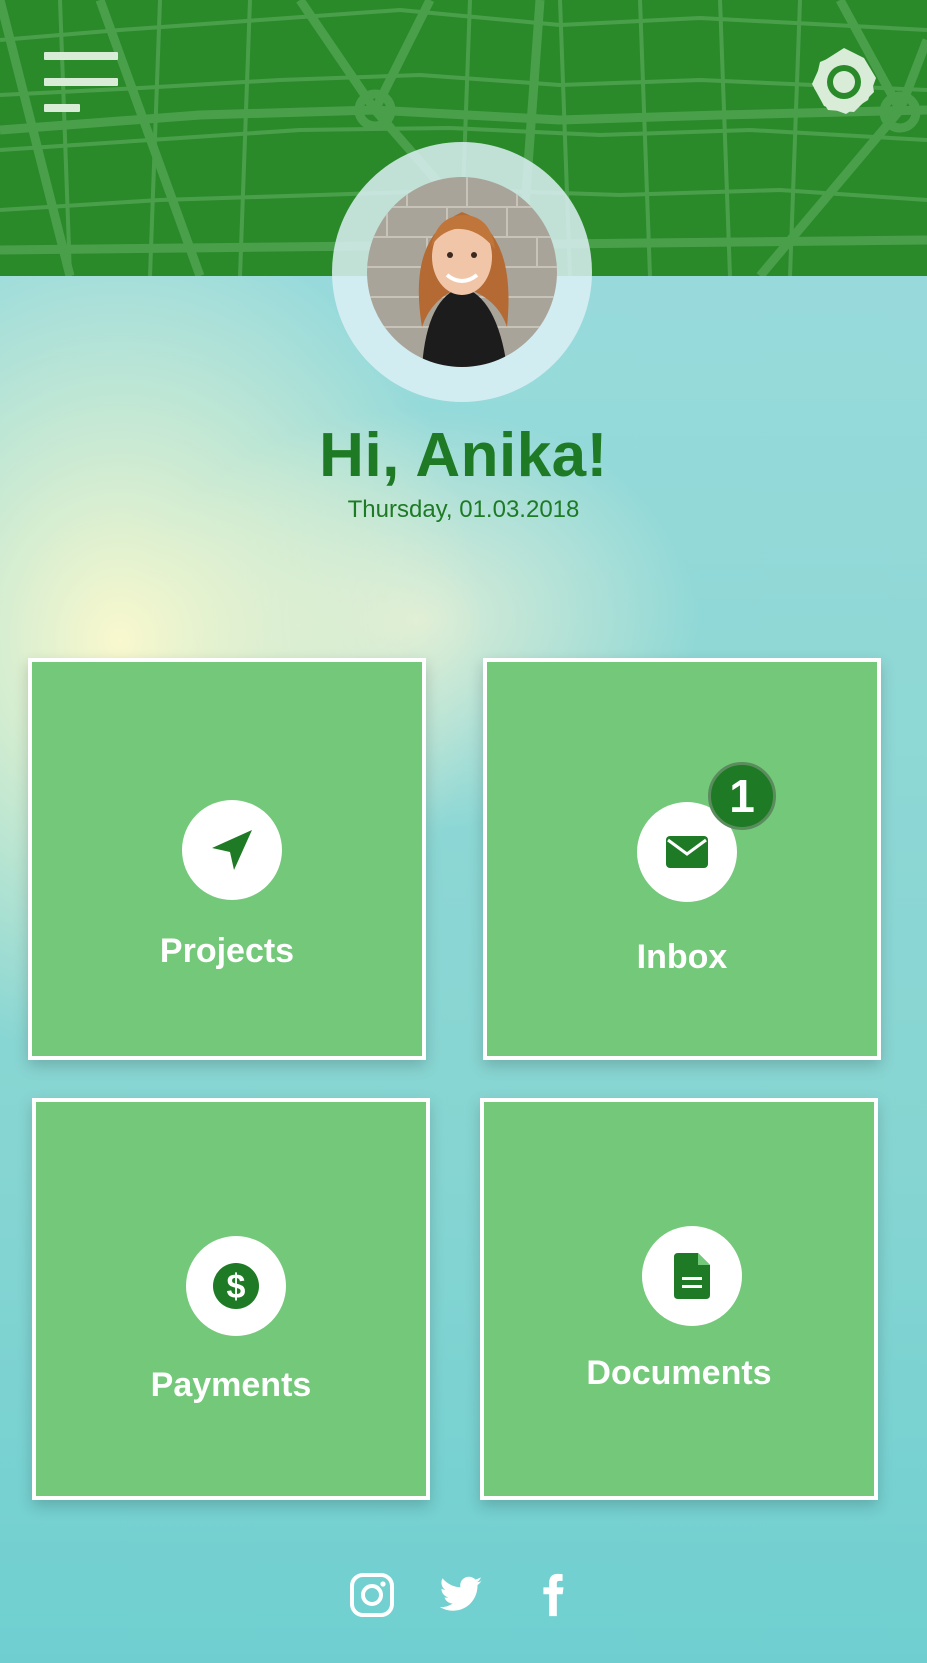 The height and width of the screenshot is (1663, 927). I want to click on payments-label: Payments, so click(231, 1385).